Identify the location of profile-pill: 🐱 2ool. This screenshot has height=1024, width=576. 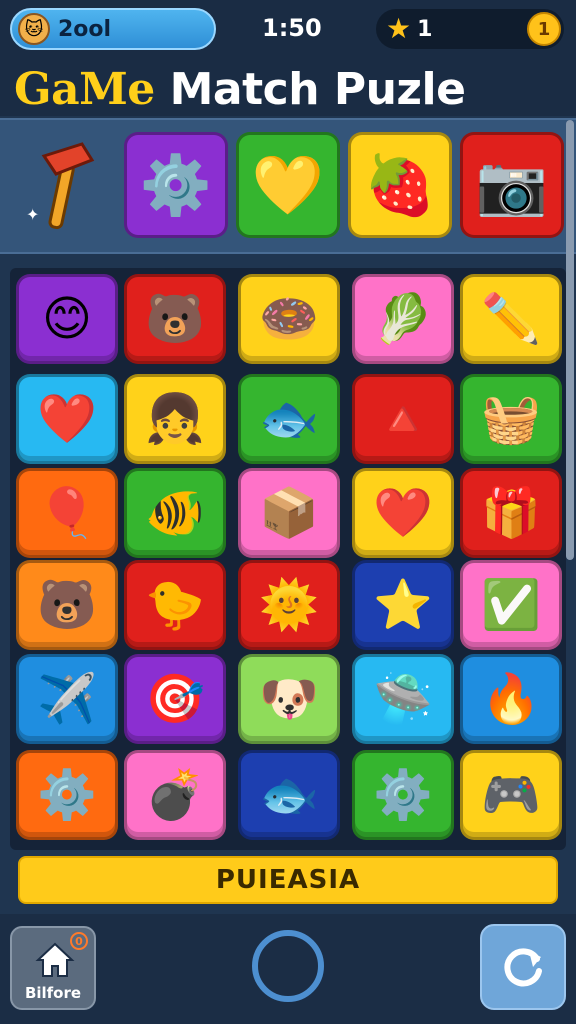
(113, 29).